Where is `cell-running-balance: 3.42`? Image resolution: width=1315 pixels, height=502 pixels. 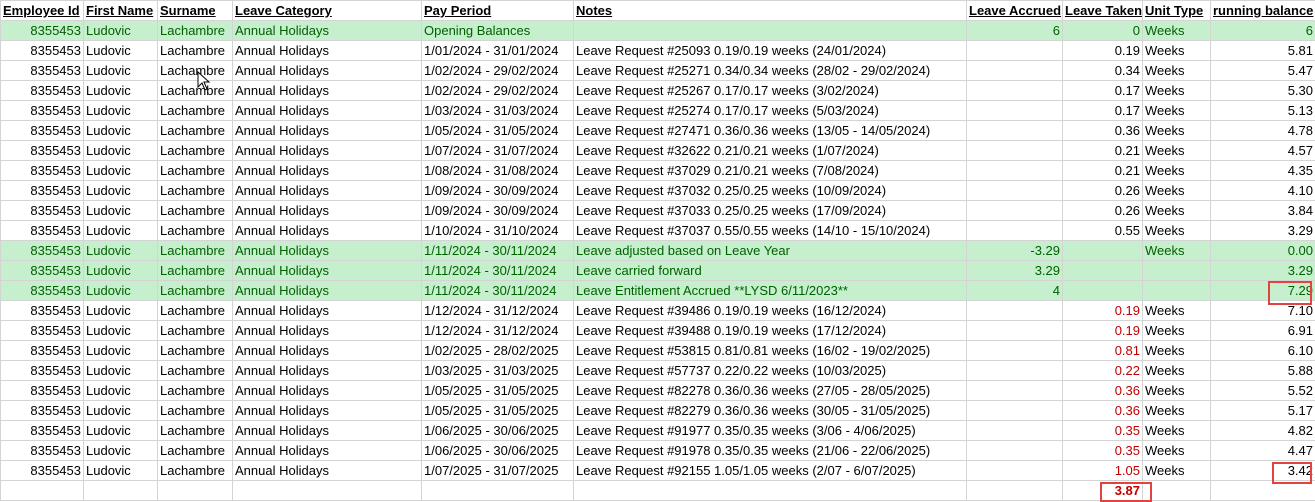
cell-running-balance: 3.42 is located at coordinates (1262, 470).